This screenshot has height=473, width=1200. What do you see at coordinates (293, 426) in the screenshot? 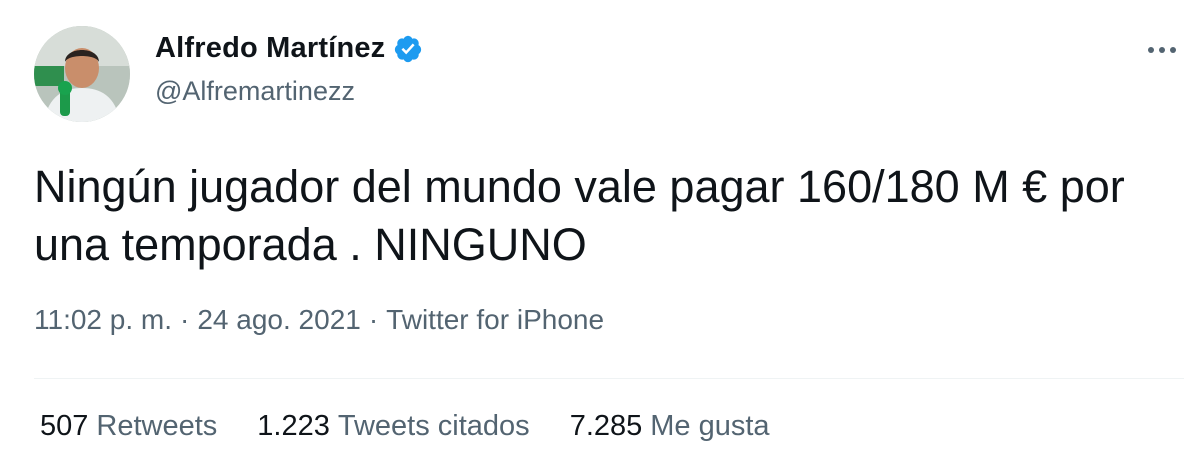
I see `quotes-count: 1.223` at bounding box center [293, 426].